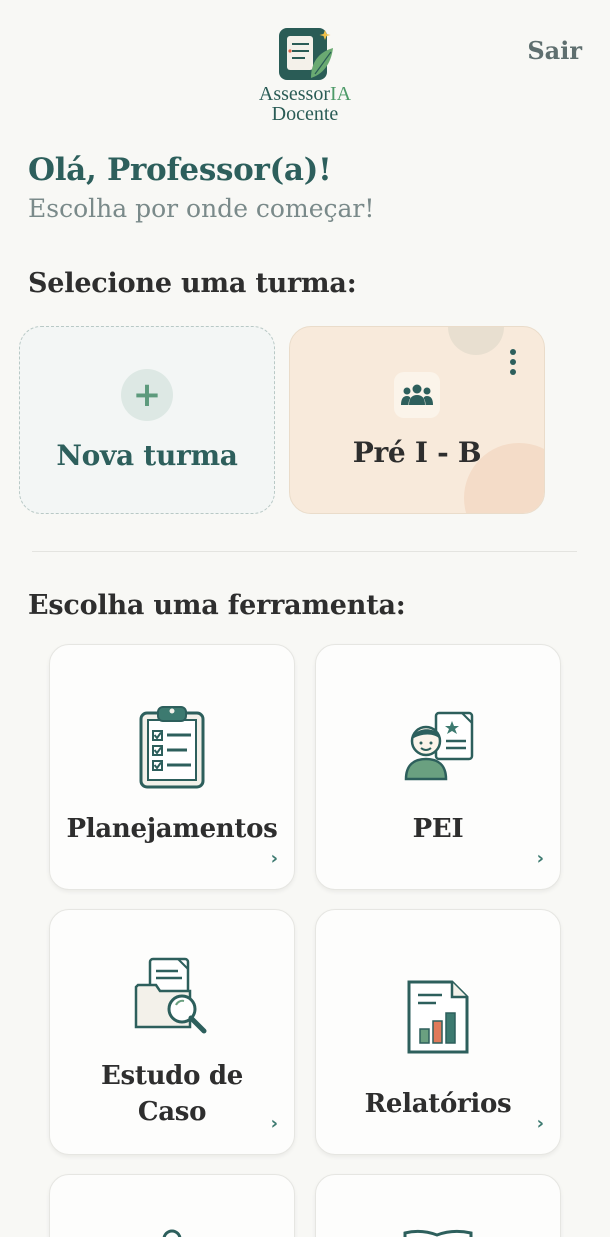  I want to click on class-card-label: Pré I - B, so click(417, 452).